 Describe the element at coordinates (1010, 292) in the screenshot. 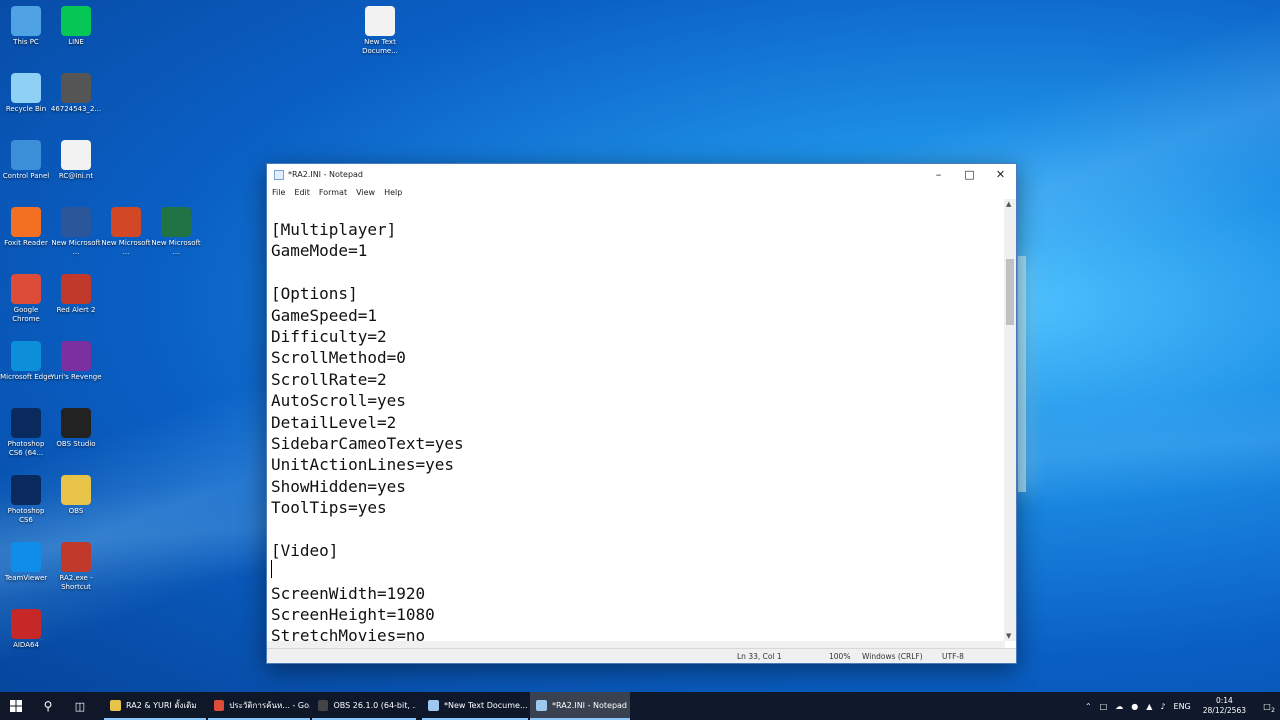

I see `scrollbar-thumb` at that location.